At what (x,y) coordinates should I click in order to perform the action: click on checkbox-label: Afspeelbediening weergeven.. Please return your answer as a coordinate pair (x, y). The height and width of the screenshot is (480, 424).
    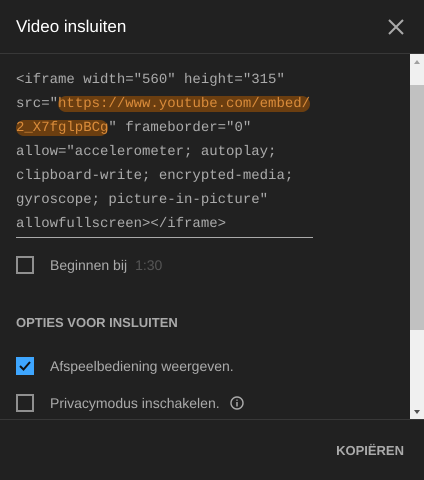
    Looking at the image, I should click on (142, 366).